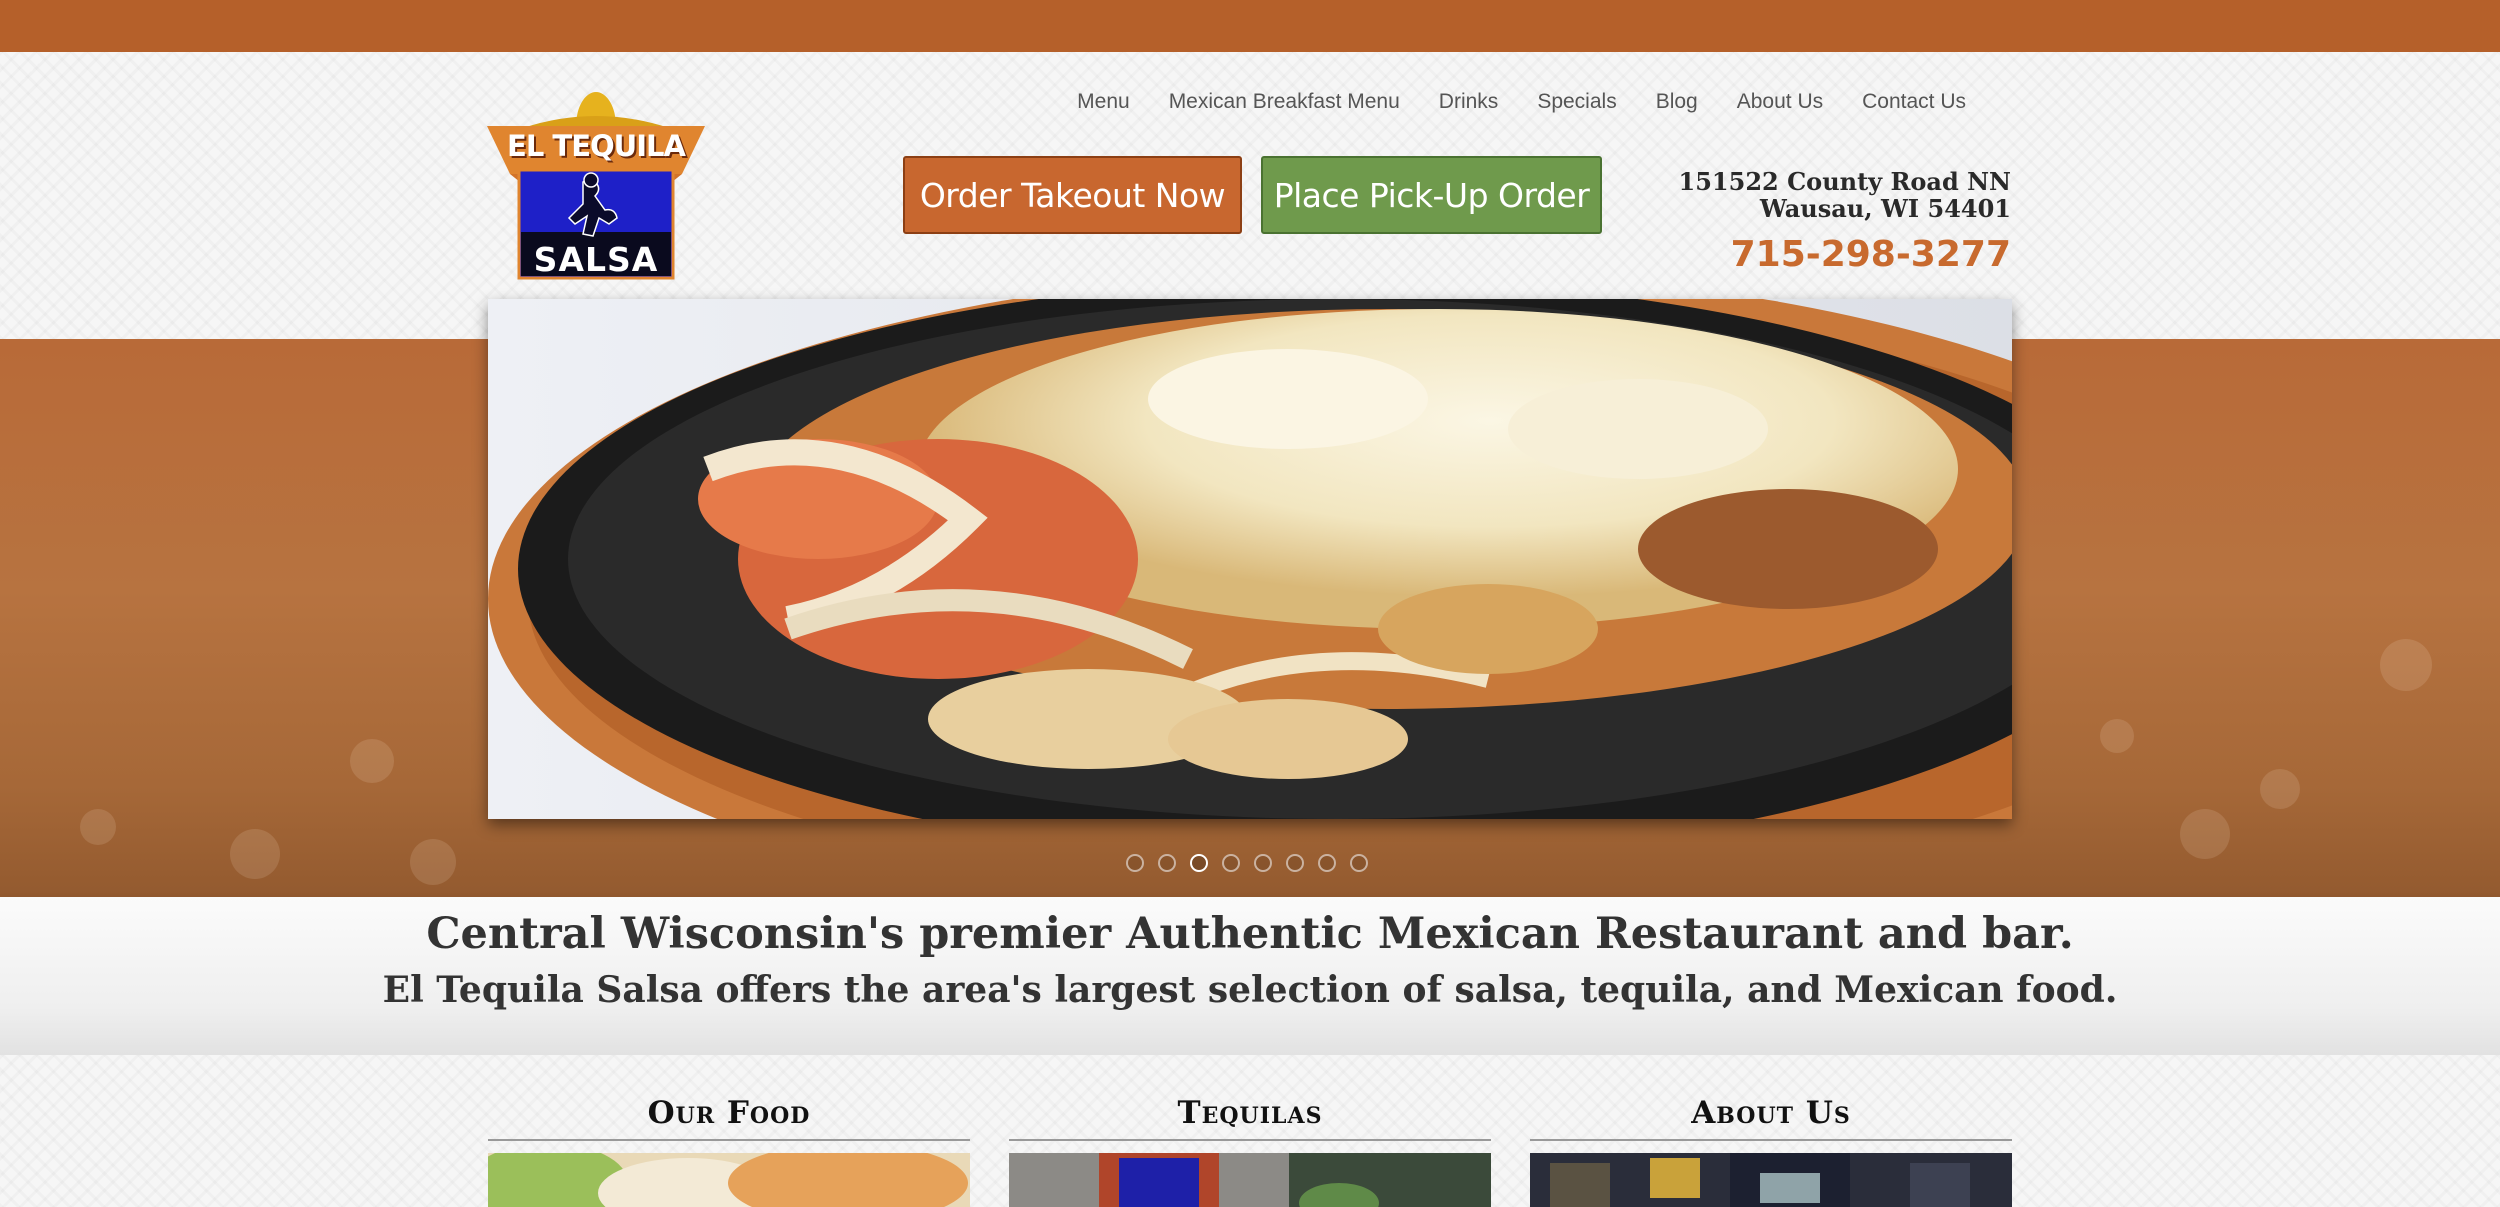 This screenshot has width=2500, height=1207. I want to click on logo-text-bottom: SALSA, so click(596, 259).